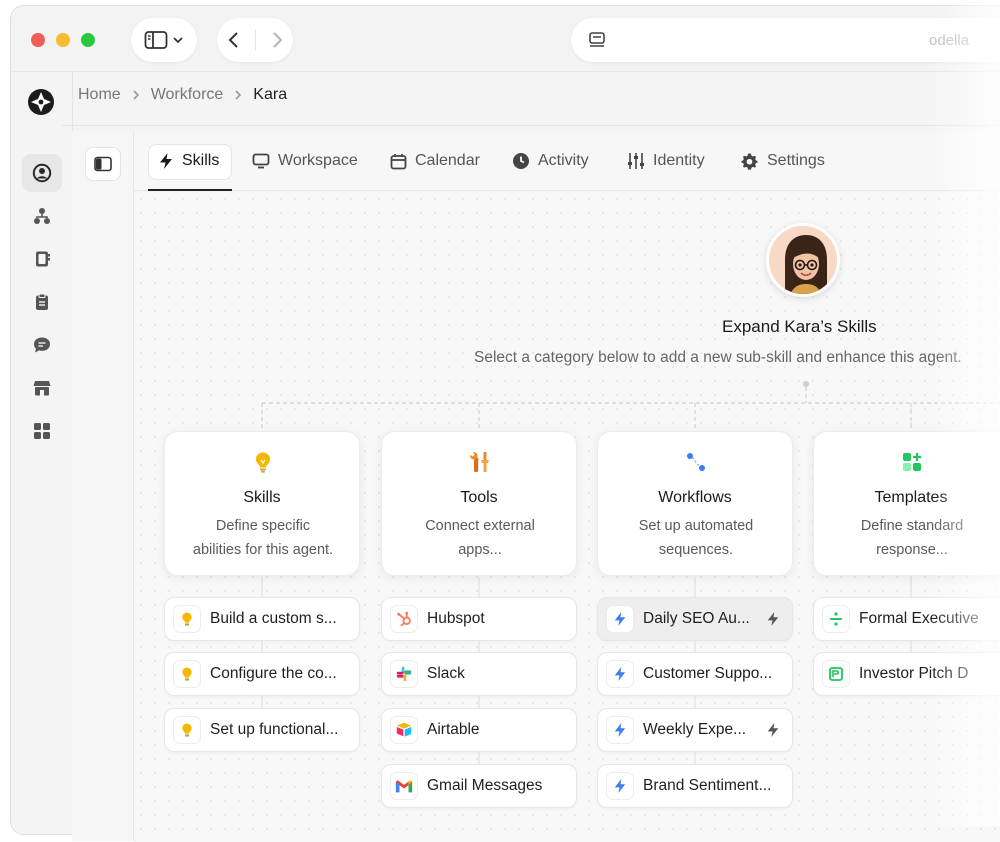  I want to click on item-label: Airtable, so click(453, 729).